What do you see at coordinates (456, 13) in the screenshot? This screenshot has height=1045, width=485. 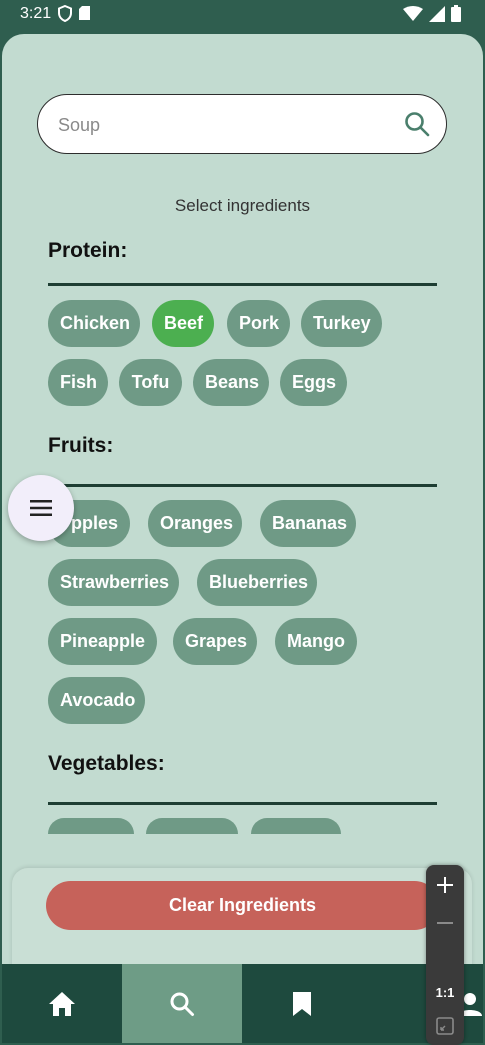 I see `battery-icon` at bounding box center [456, 13].